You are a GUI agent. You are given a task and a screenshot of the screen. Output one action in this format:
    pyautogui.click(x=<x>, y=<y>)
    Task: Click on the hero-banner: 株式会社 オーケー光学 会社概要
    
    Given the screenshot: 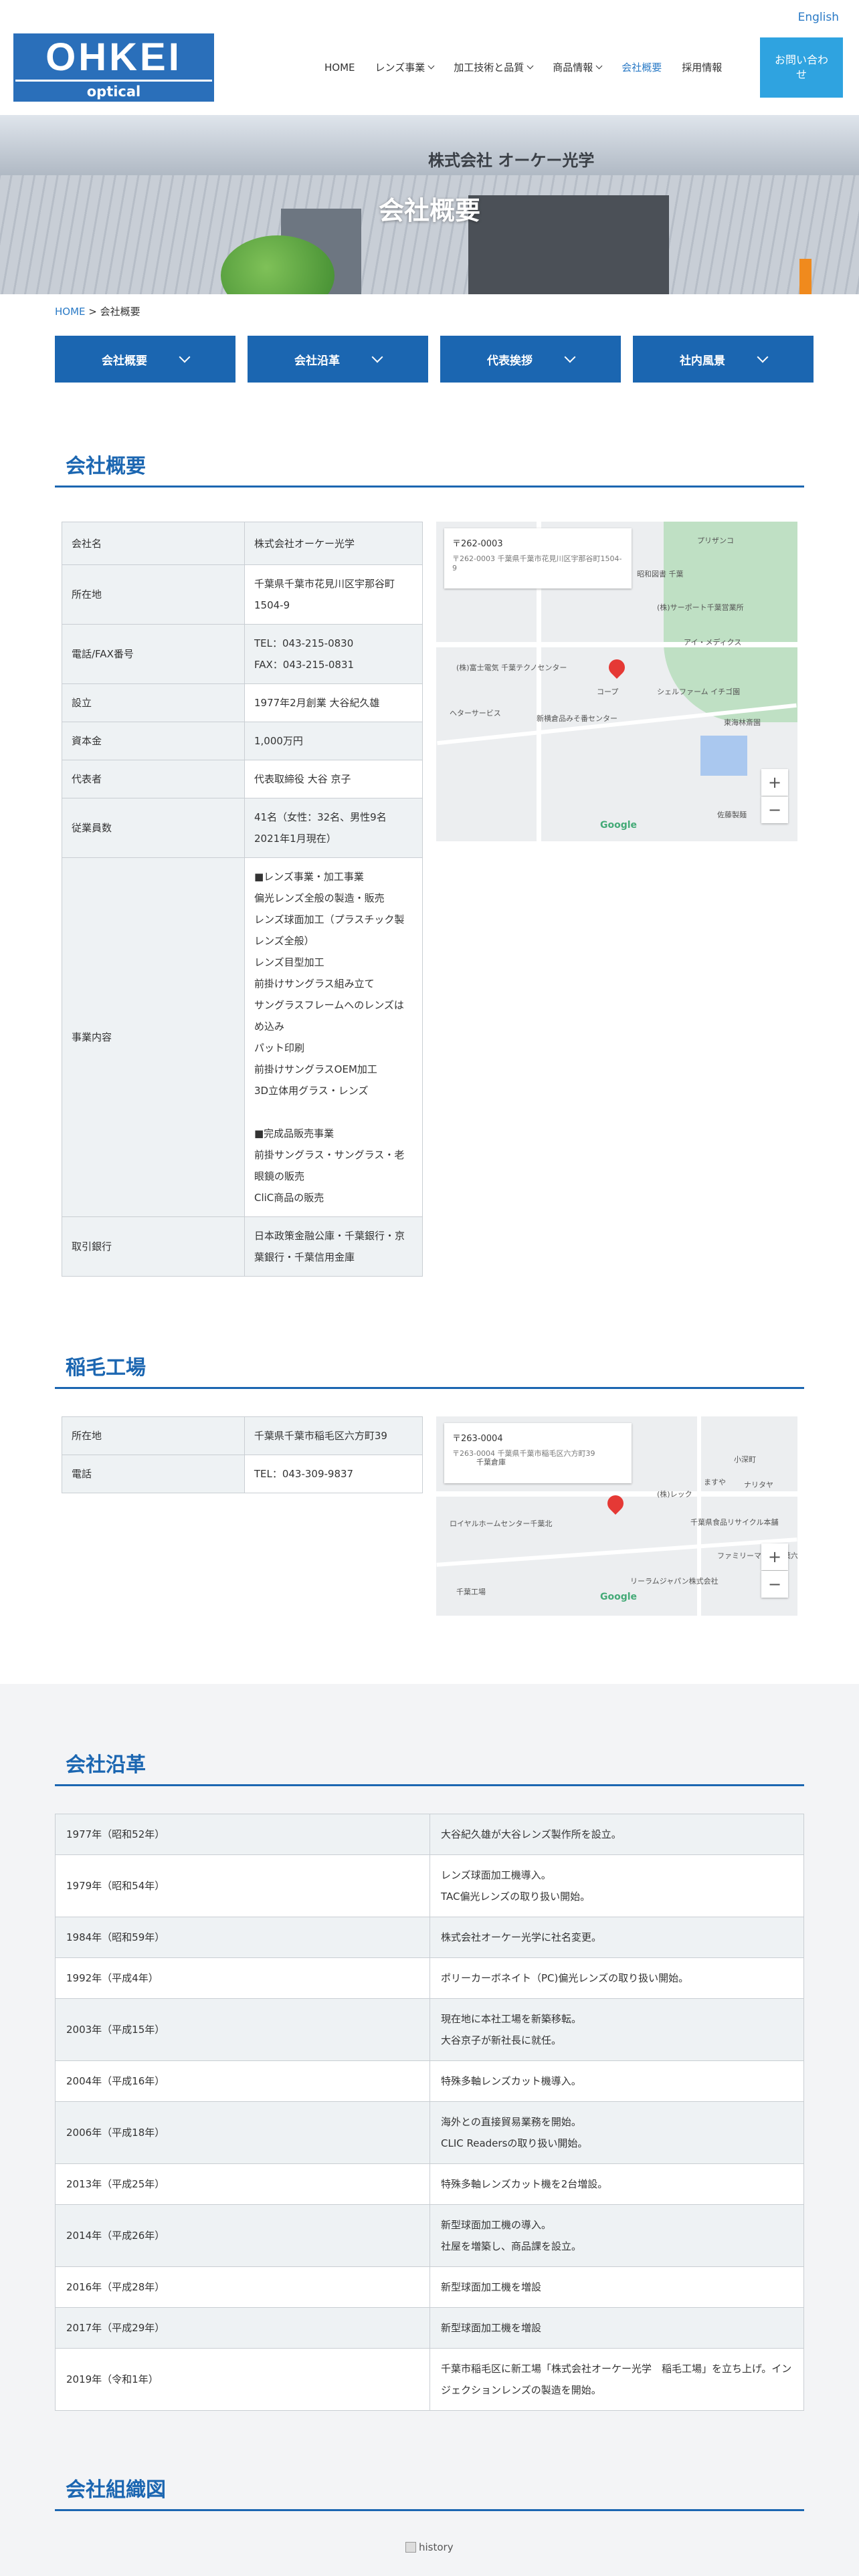 What is the action you would take?
    pyautogui.click(x=429, y=204)
    